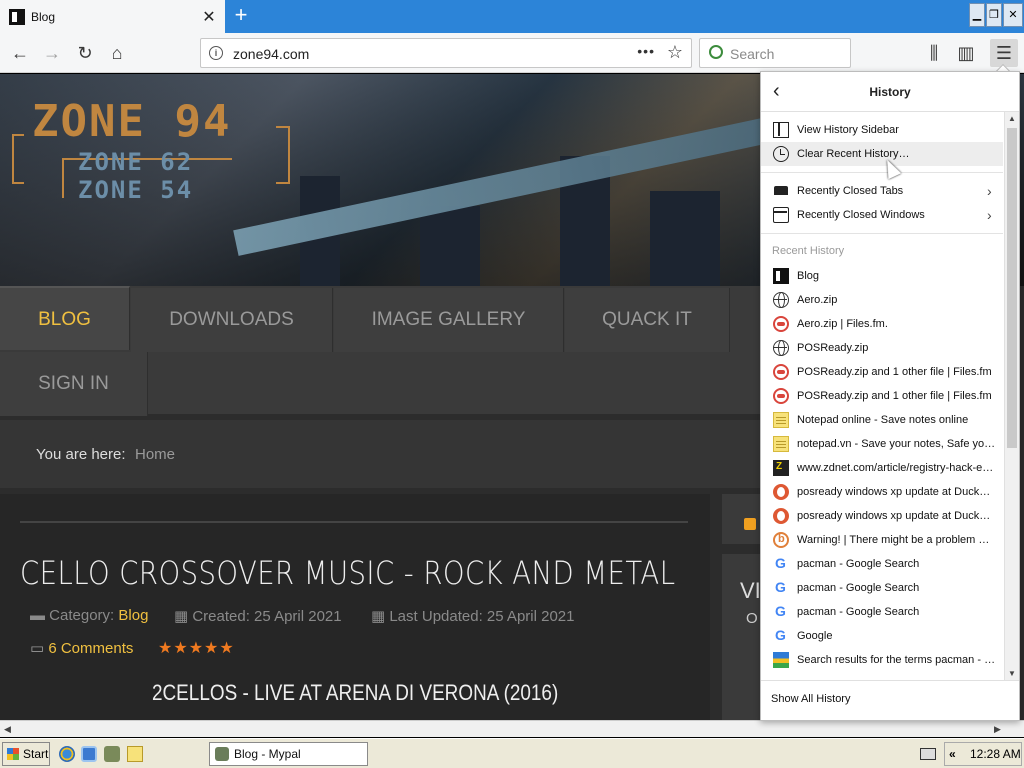  What do you see at coordinates (267, 616) in the screenshot?
I see `created-date: Created: 25 April 2021` at bounding box center [267, 616].